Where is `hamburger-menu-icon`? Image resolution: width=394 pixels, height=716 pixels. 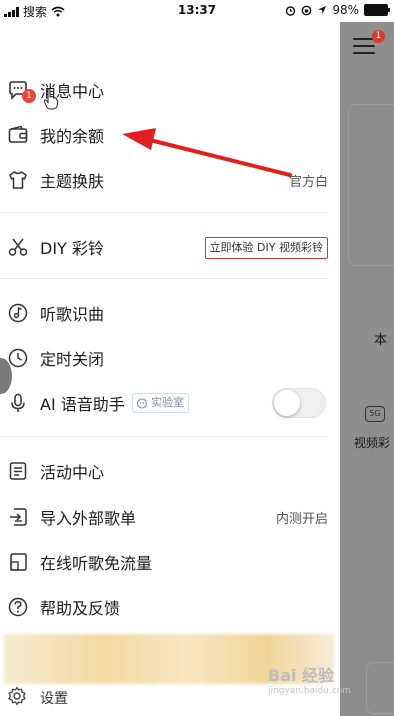 hamburger-menu-icon is located at coordinates (364, 48).